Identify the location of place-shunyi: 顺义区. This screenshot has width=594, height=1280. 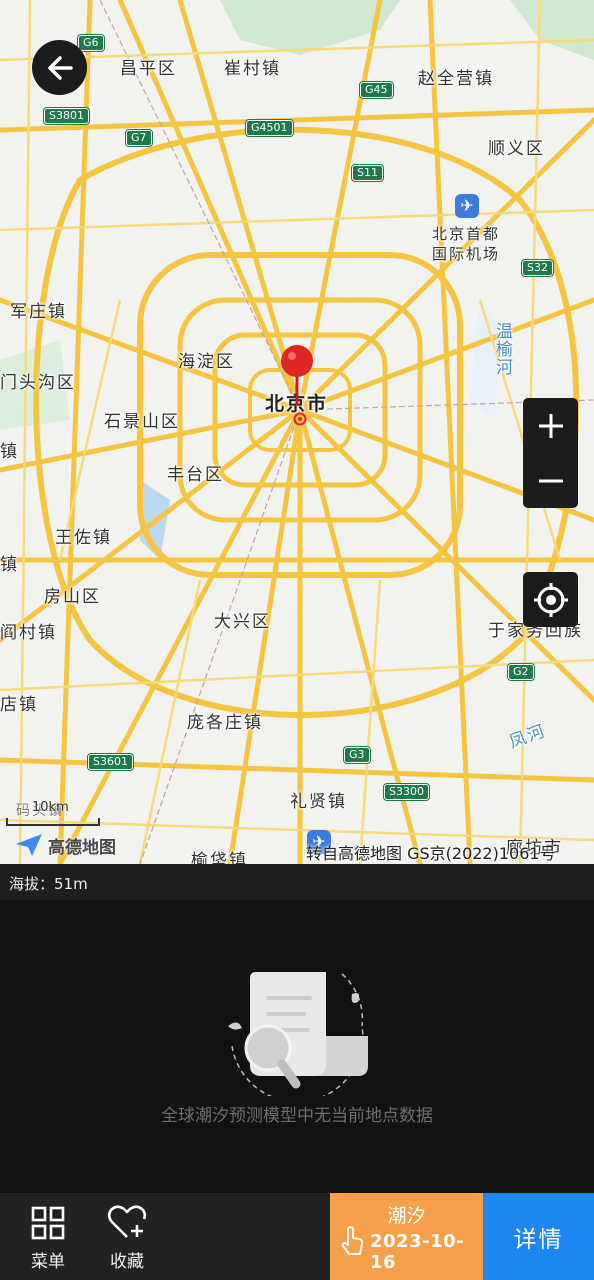
(516, 149).